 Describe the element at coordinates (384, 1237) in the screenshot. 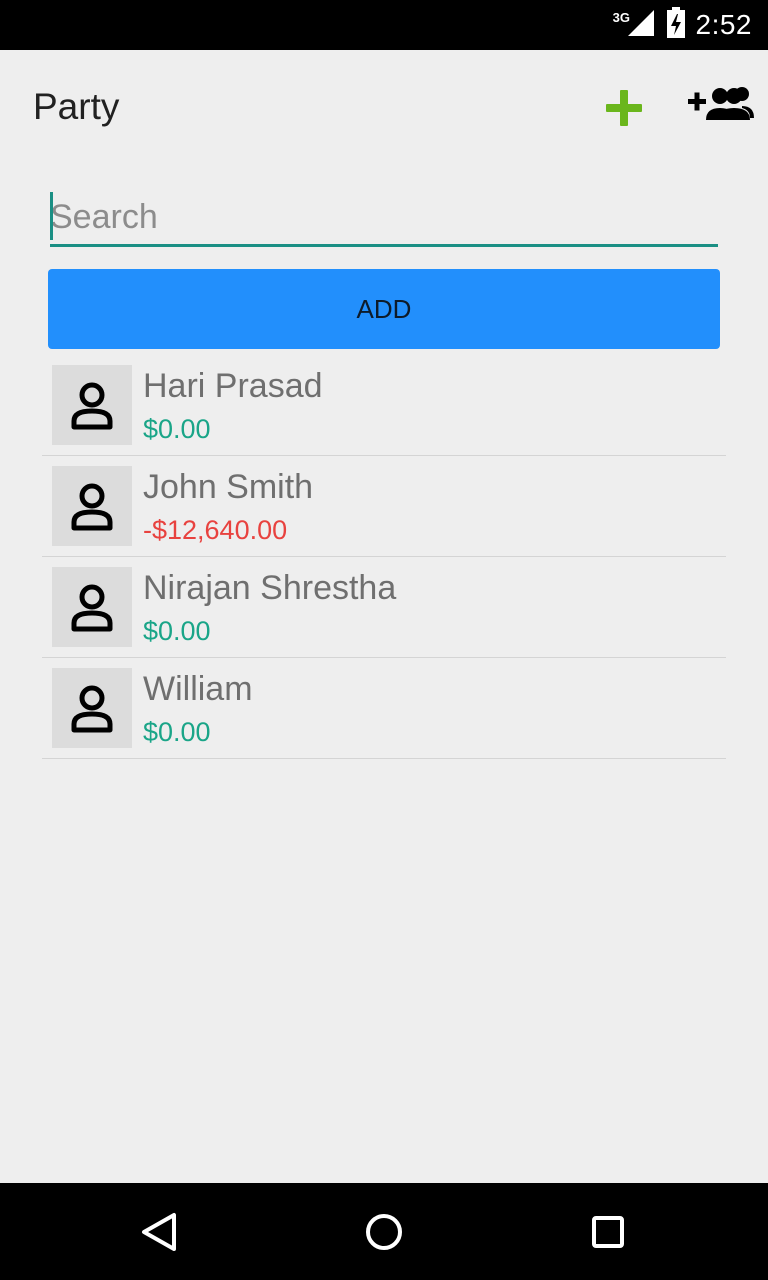

I see `home-icon` at that location.